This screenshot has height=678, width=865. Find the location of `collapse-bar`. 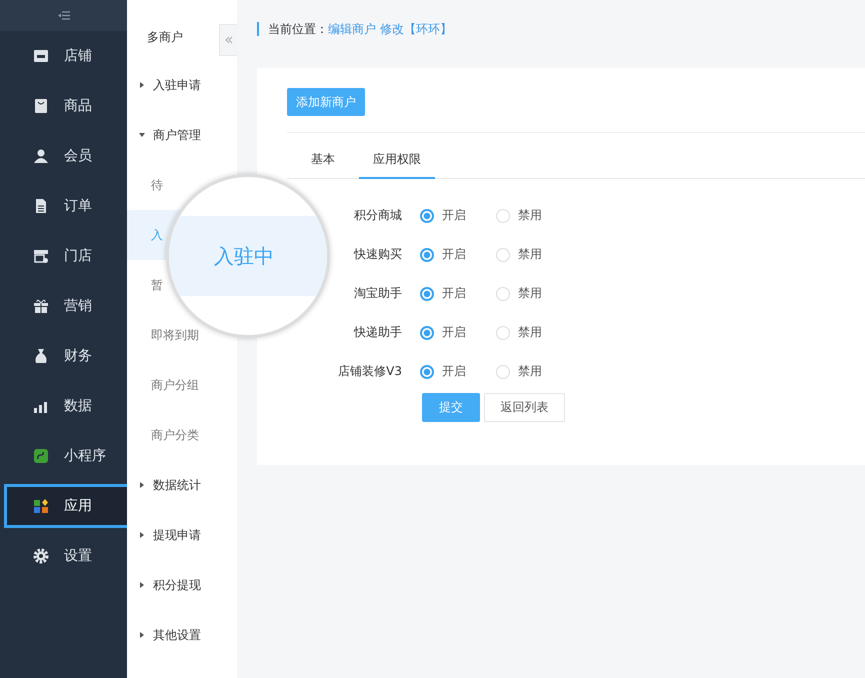

collapse-bar is located at coordinates (63, 15).